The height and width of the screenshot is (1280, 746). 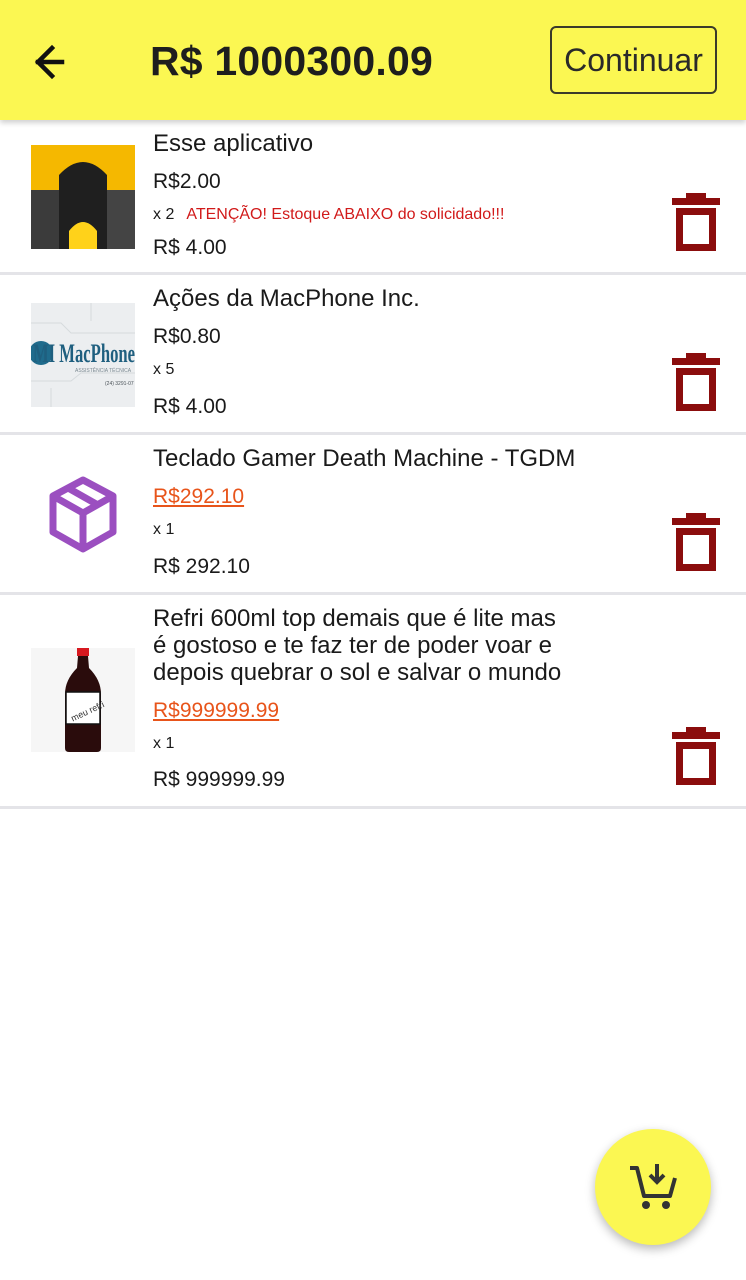 I want to click on unit-price: R$999999.99, so click(x=216, y=710).